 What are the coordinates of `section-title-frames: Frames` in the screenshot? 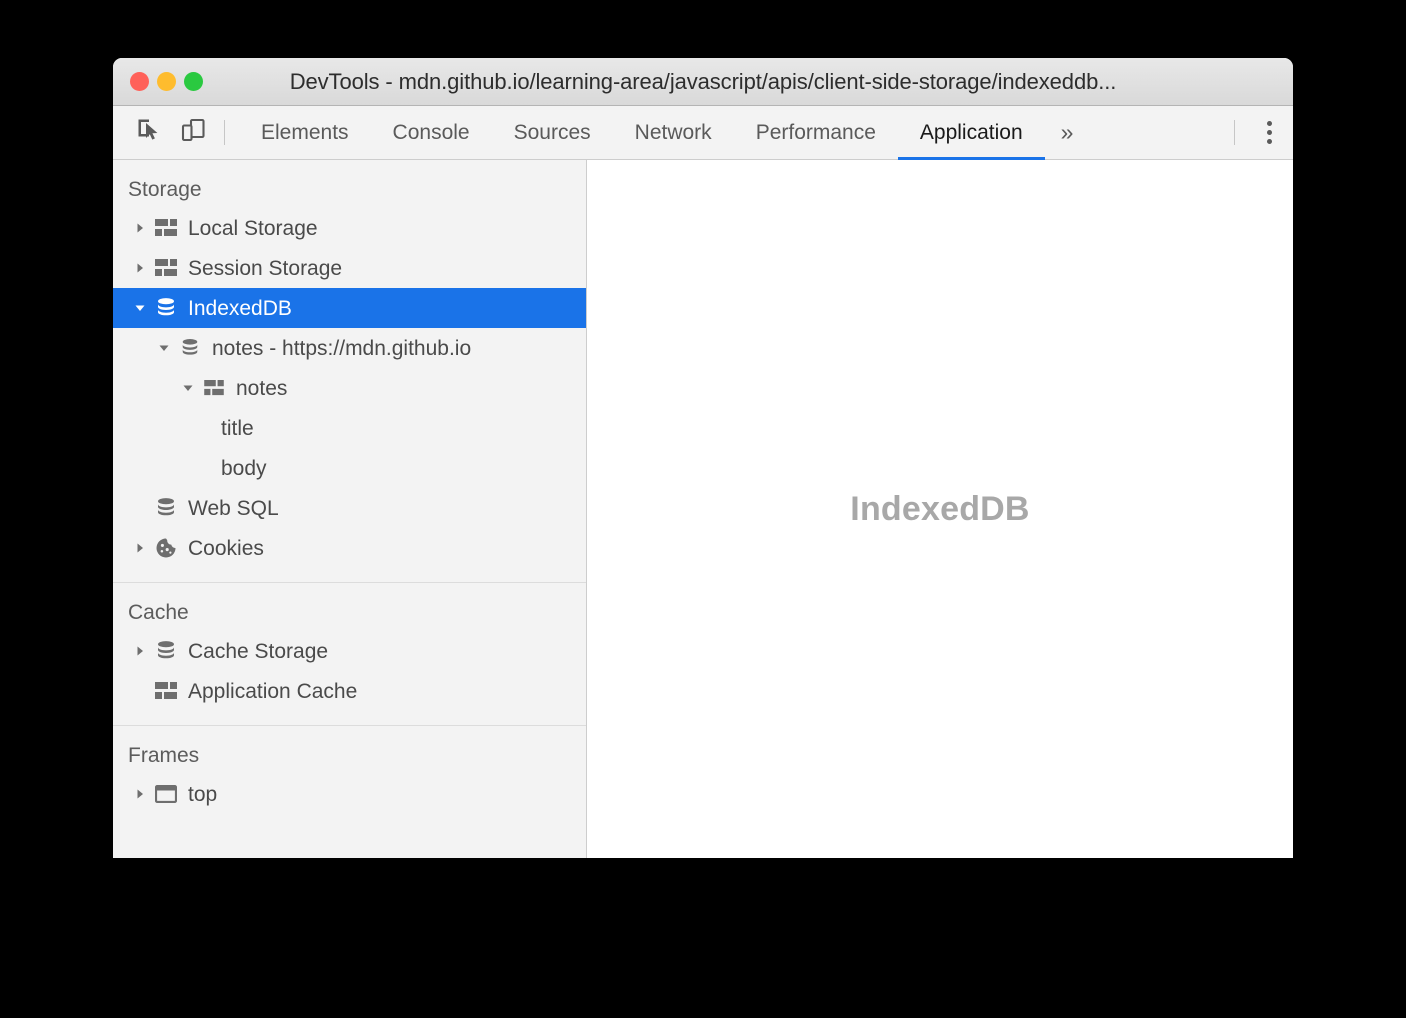 It's located at (164, 755).